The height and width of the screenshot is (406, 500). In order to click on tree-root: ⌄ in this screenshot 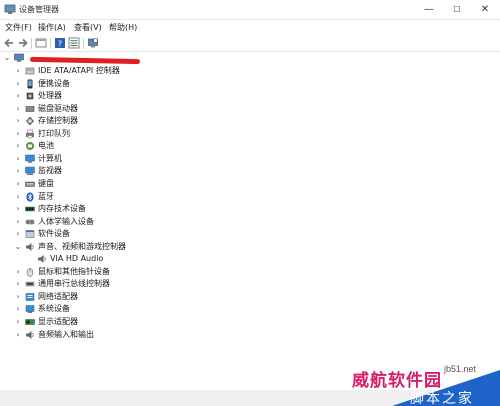, I will do `click(103, 58)`.